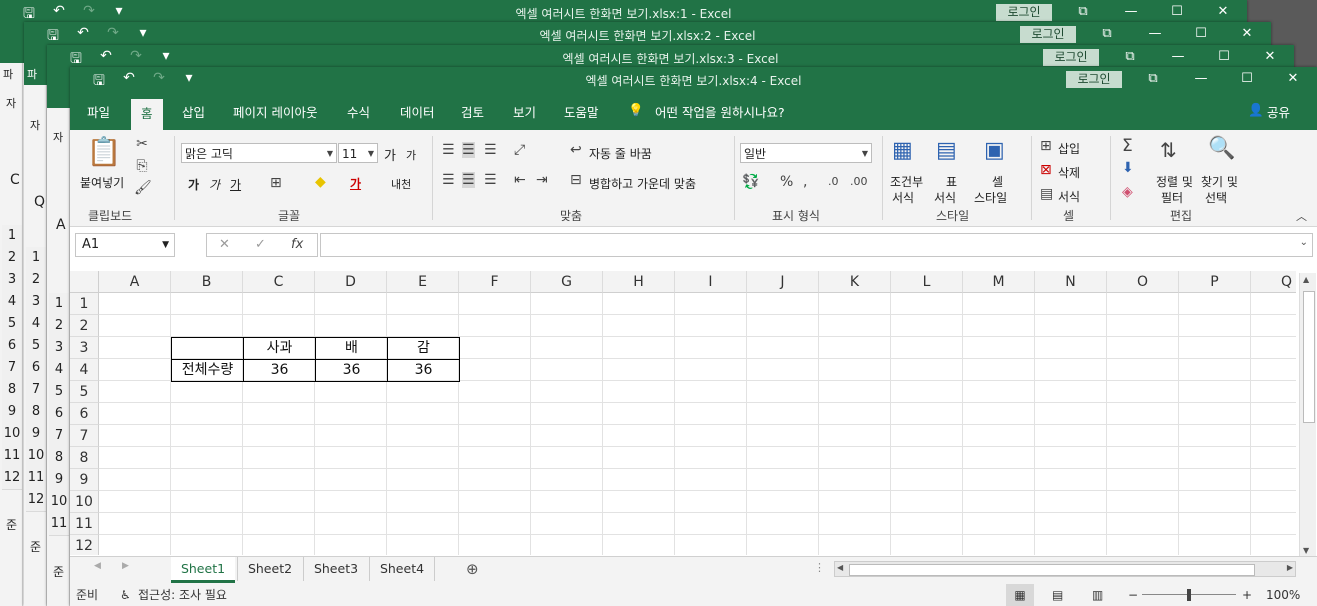 Image resolution: width=1317 pixels, height=606 pixels. Describe the element at coordinates (423, 348) in the screenshot. I see `cell-e3: 감` at that location.